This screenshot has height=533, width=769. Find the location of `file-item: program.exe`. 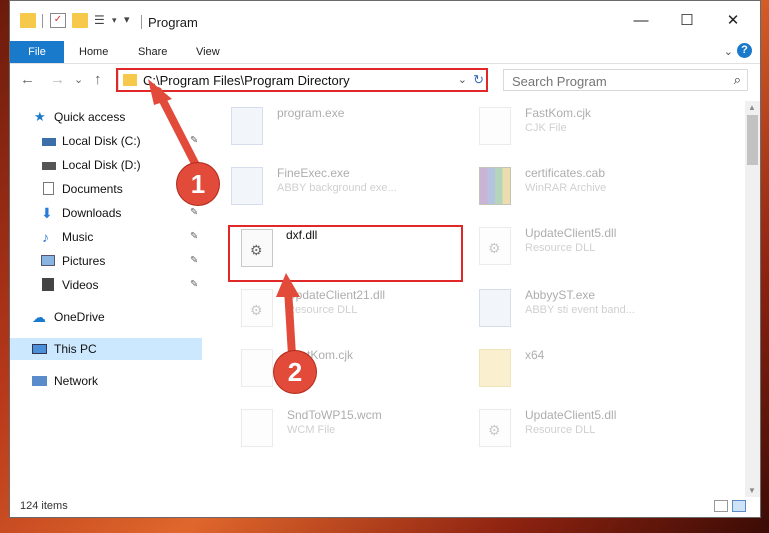

file-item: program.exe is located at coordinates (356, 128).